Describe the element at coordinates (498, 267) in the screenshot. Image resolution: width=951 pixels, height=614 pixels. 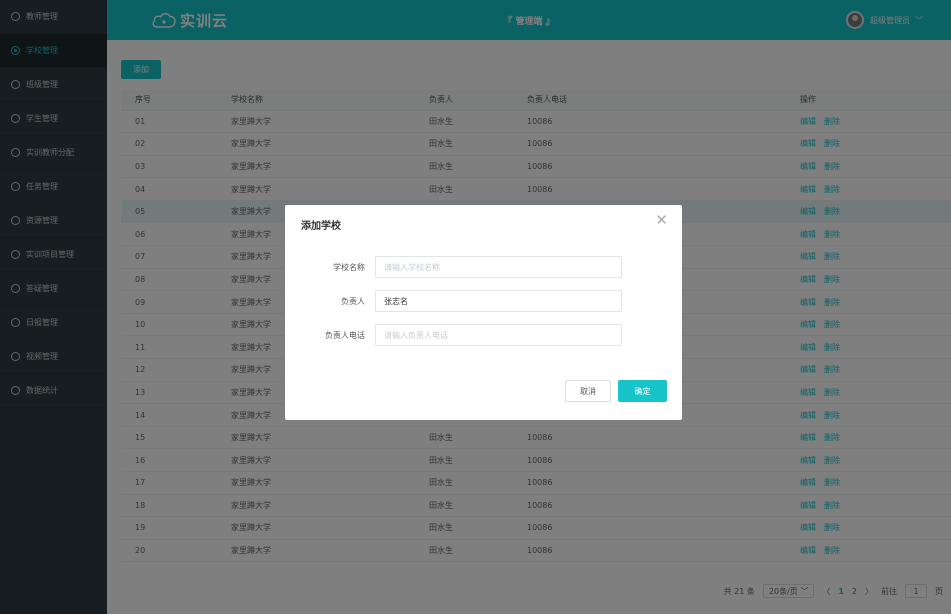
I see `school-name-input` at that location.